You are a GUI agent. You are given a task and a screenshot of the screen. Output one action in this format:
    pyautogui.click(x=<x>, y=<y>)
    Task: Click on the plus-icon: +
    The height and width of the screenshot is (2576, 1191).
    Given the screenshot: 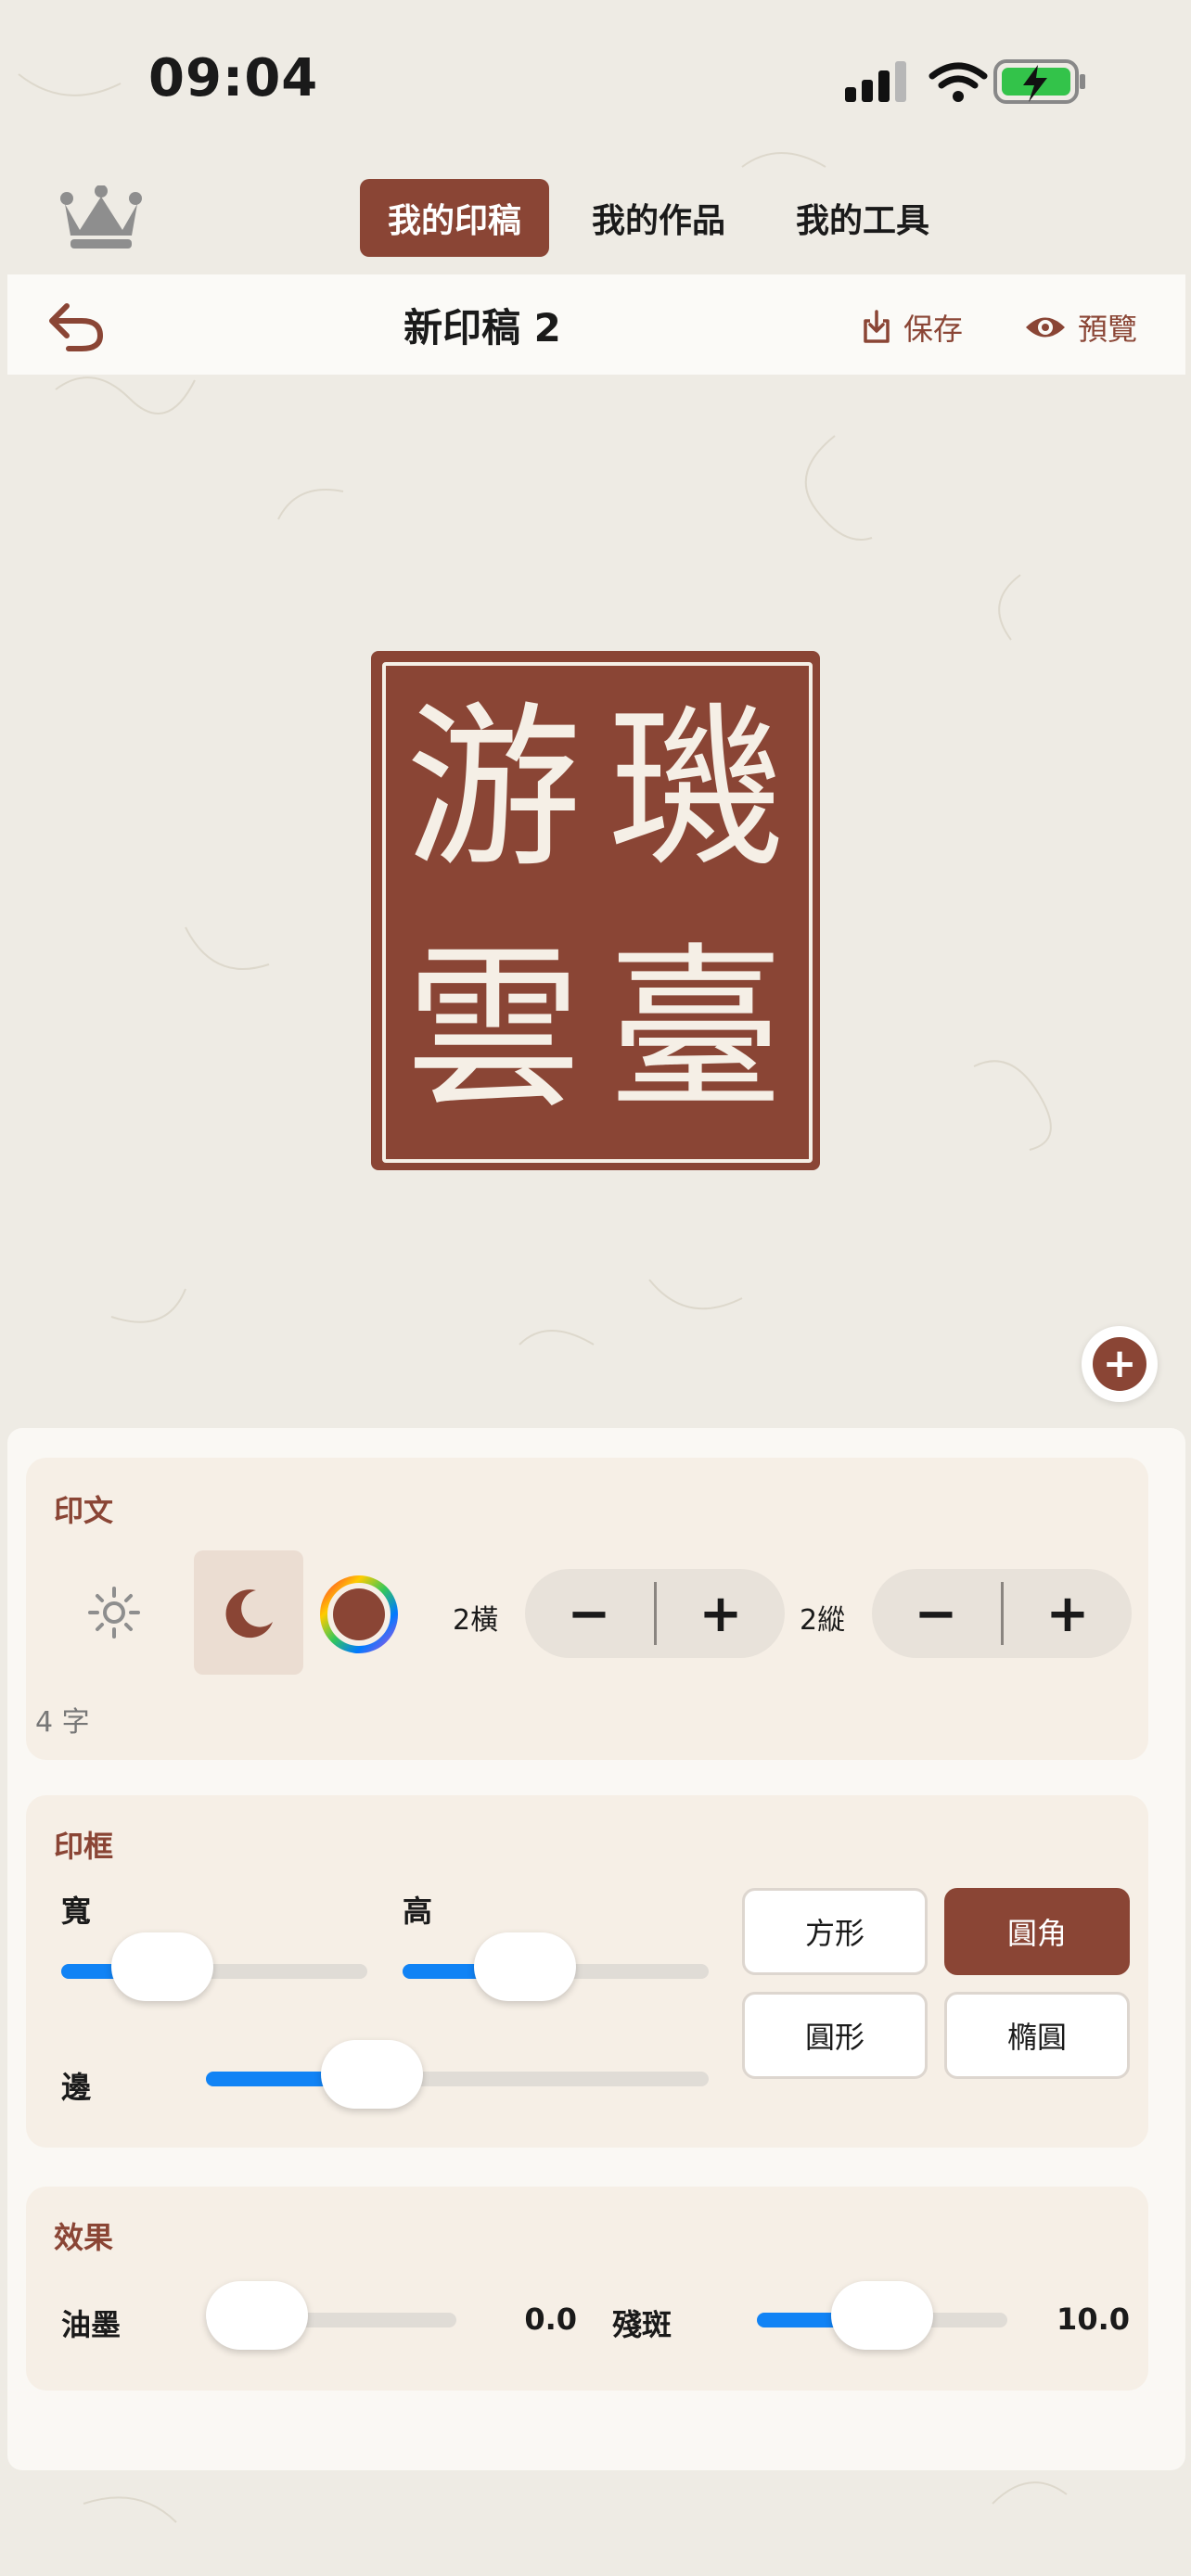 What is the action you would take?
    pyautogui.click(x=1119, y=1364)
    